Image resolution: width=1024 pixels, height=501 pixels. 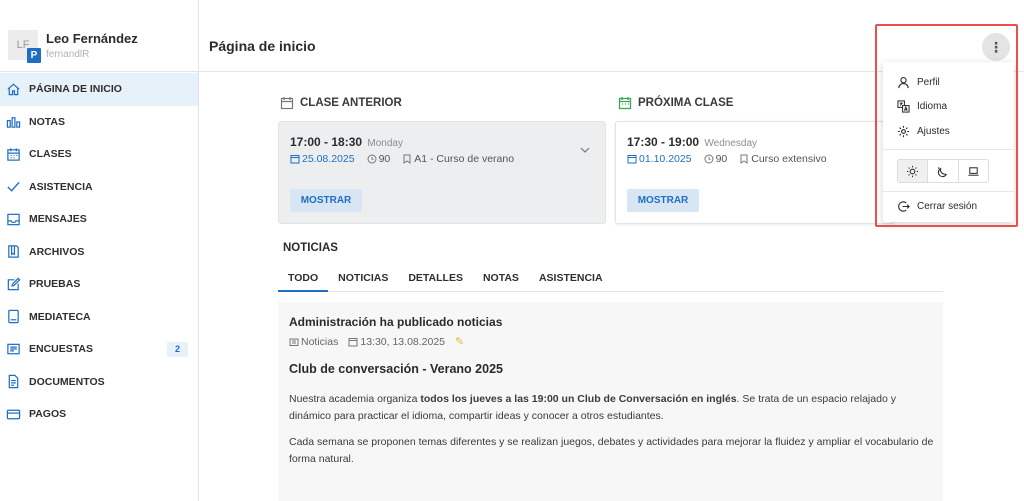 What do you see at coordinates (396, 369) in the screenshot?
I see `news-subtitle: Club de conversación - Verano 2025` at bounding box center [396, 369].